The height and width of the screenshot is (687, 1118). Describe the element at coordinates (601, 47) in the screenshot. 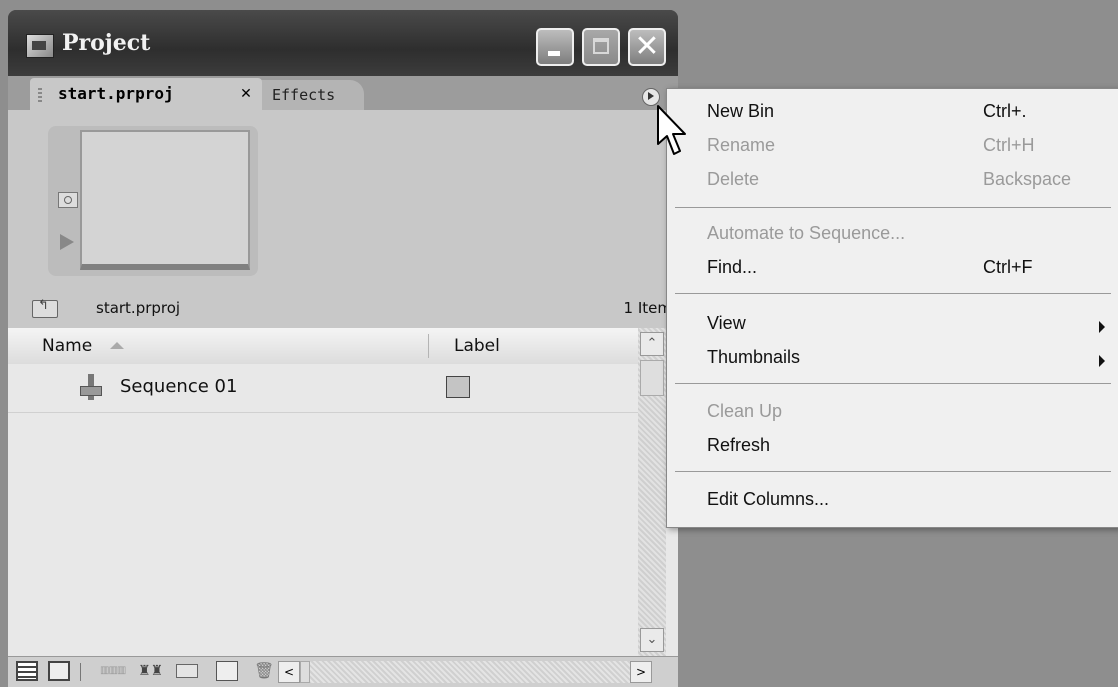

I see `maximize-button` at that location.